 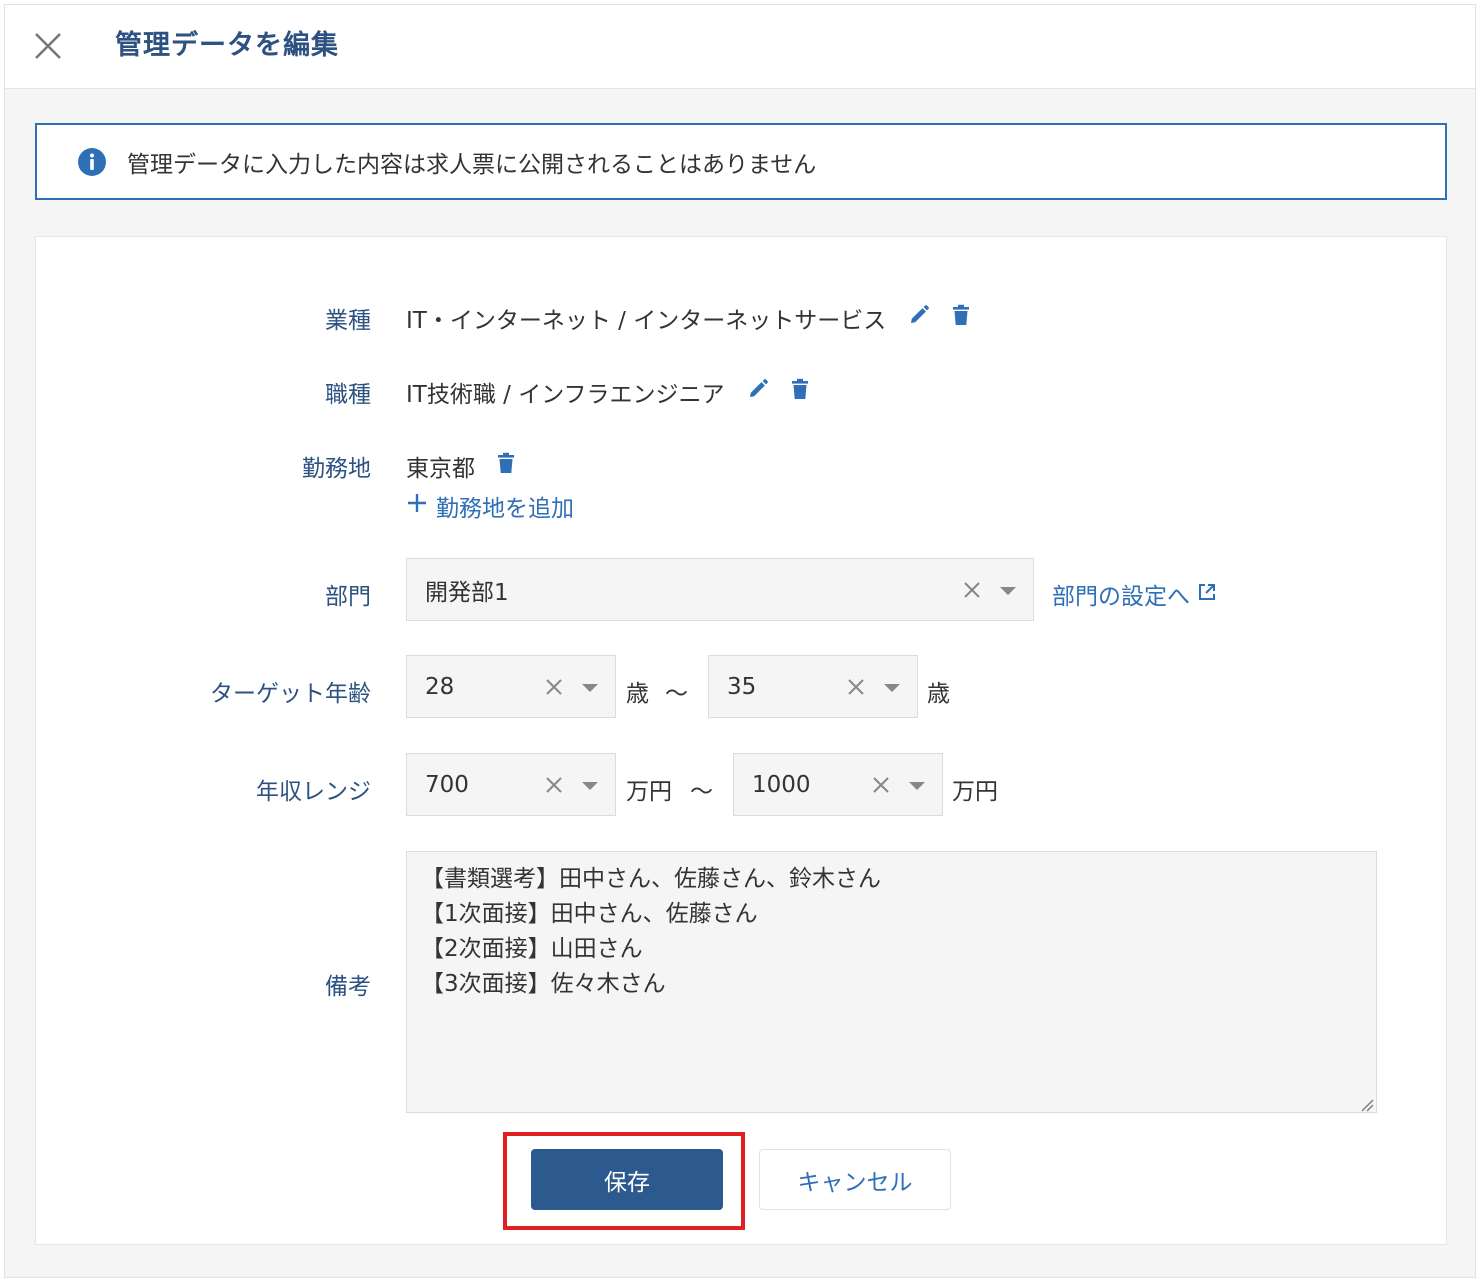 I want to click on department-settings-label: 部門の設定へ, so click(x=1121, y=597).